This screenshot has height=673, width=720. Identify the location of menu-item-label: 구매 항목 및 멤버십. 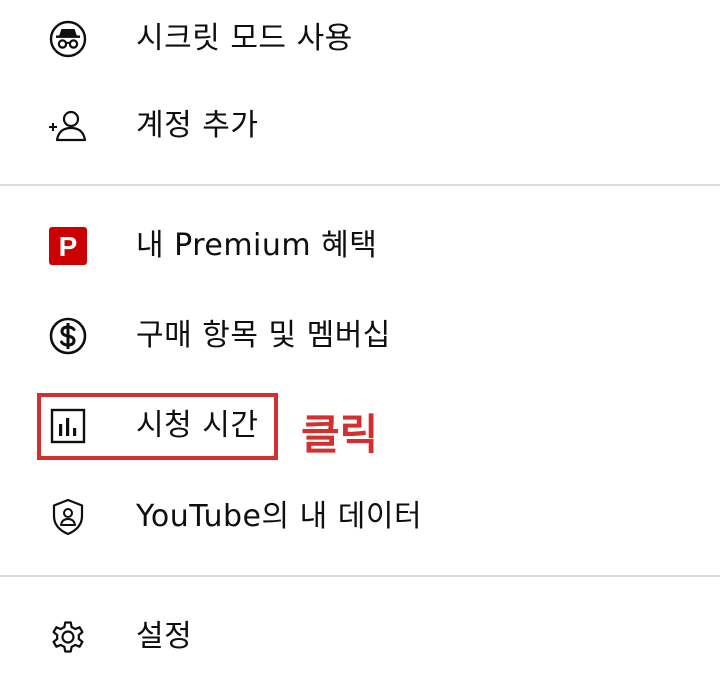
(263, 335).